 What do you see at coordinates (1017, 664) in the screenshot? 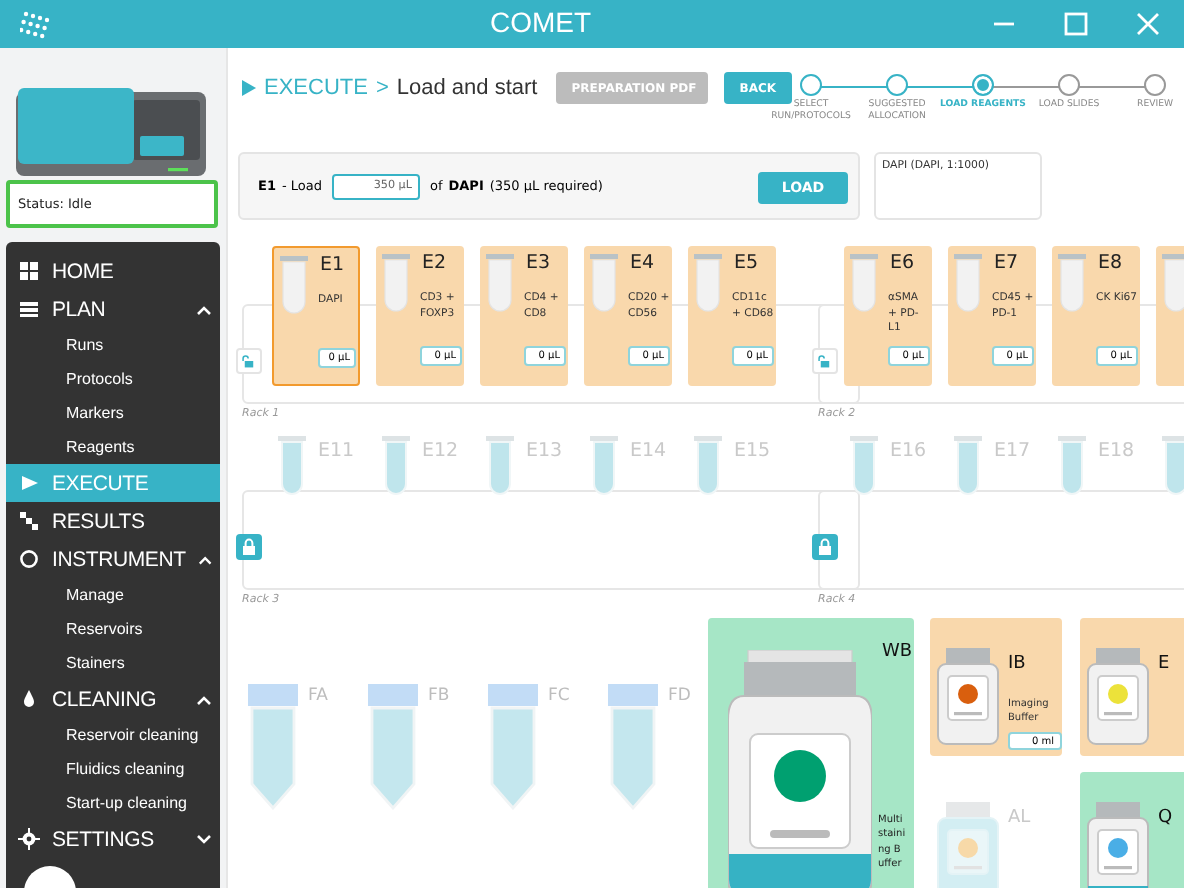
I see `bottle-label: IB` at bounding box center [1017, 664].